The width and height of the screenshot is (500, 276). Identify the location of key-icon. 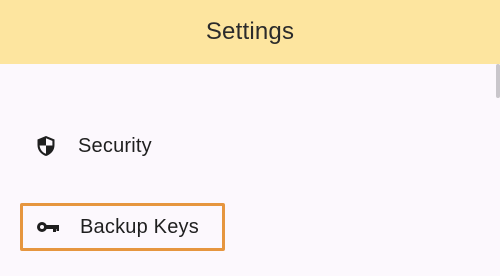
(48, 227).